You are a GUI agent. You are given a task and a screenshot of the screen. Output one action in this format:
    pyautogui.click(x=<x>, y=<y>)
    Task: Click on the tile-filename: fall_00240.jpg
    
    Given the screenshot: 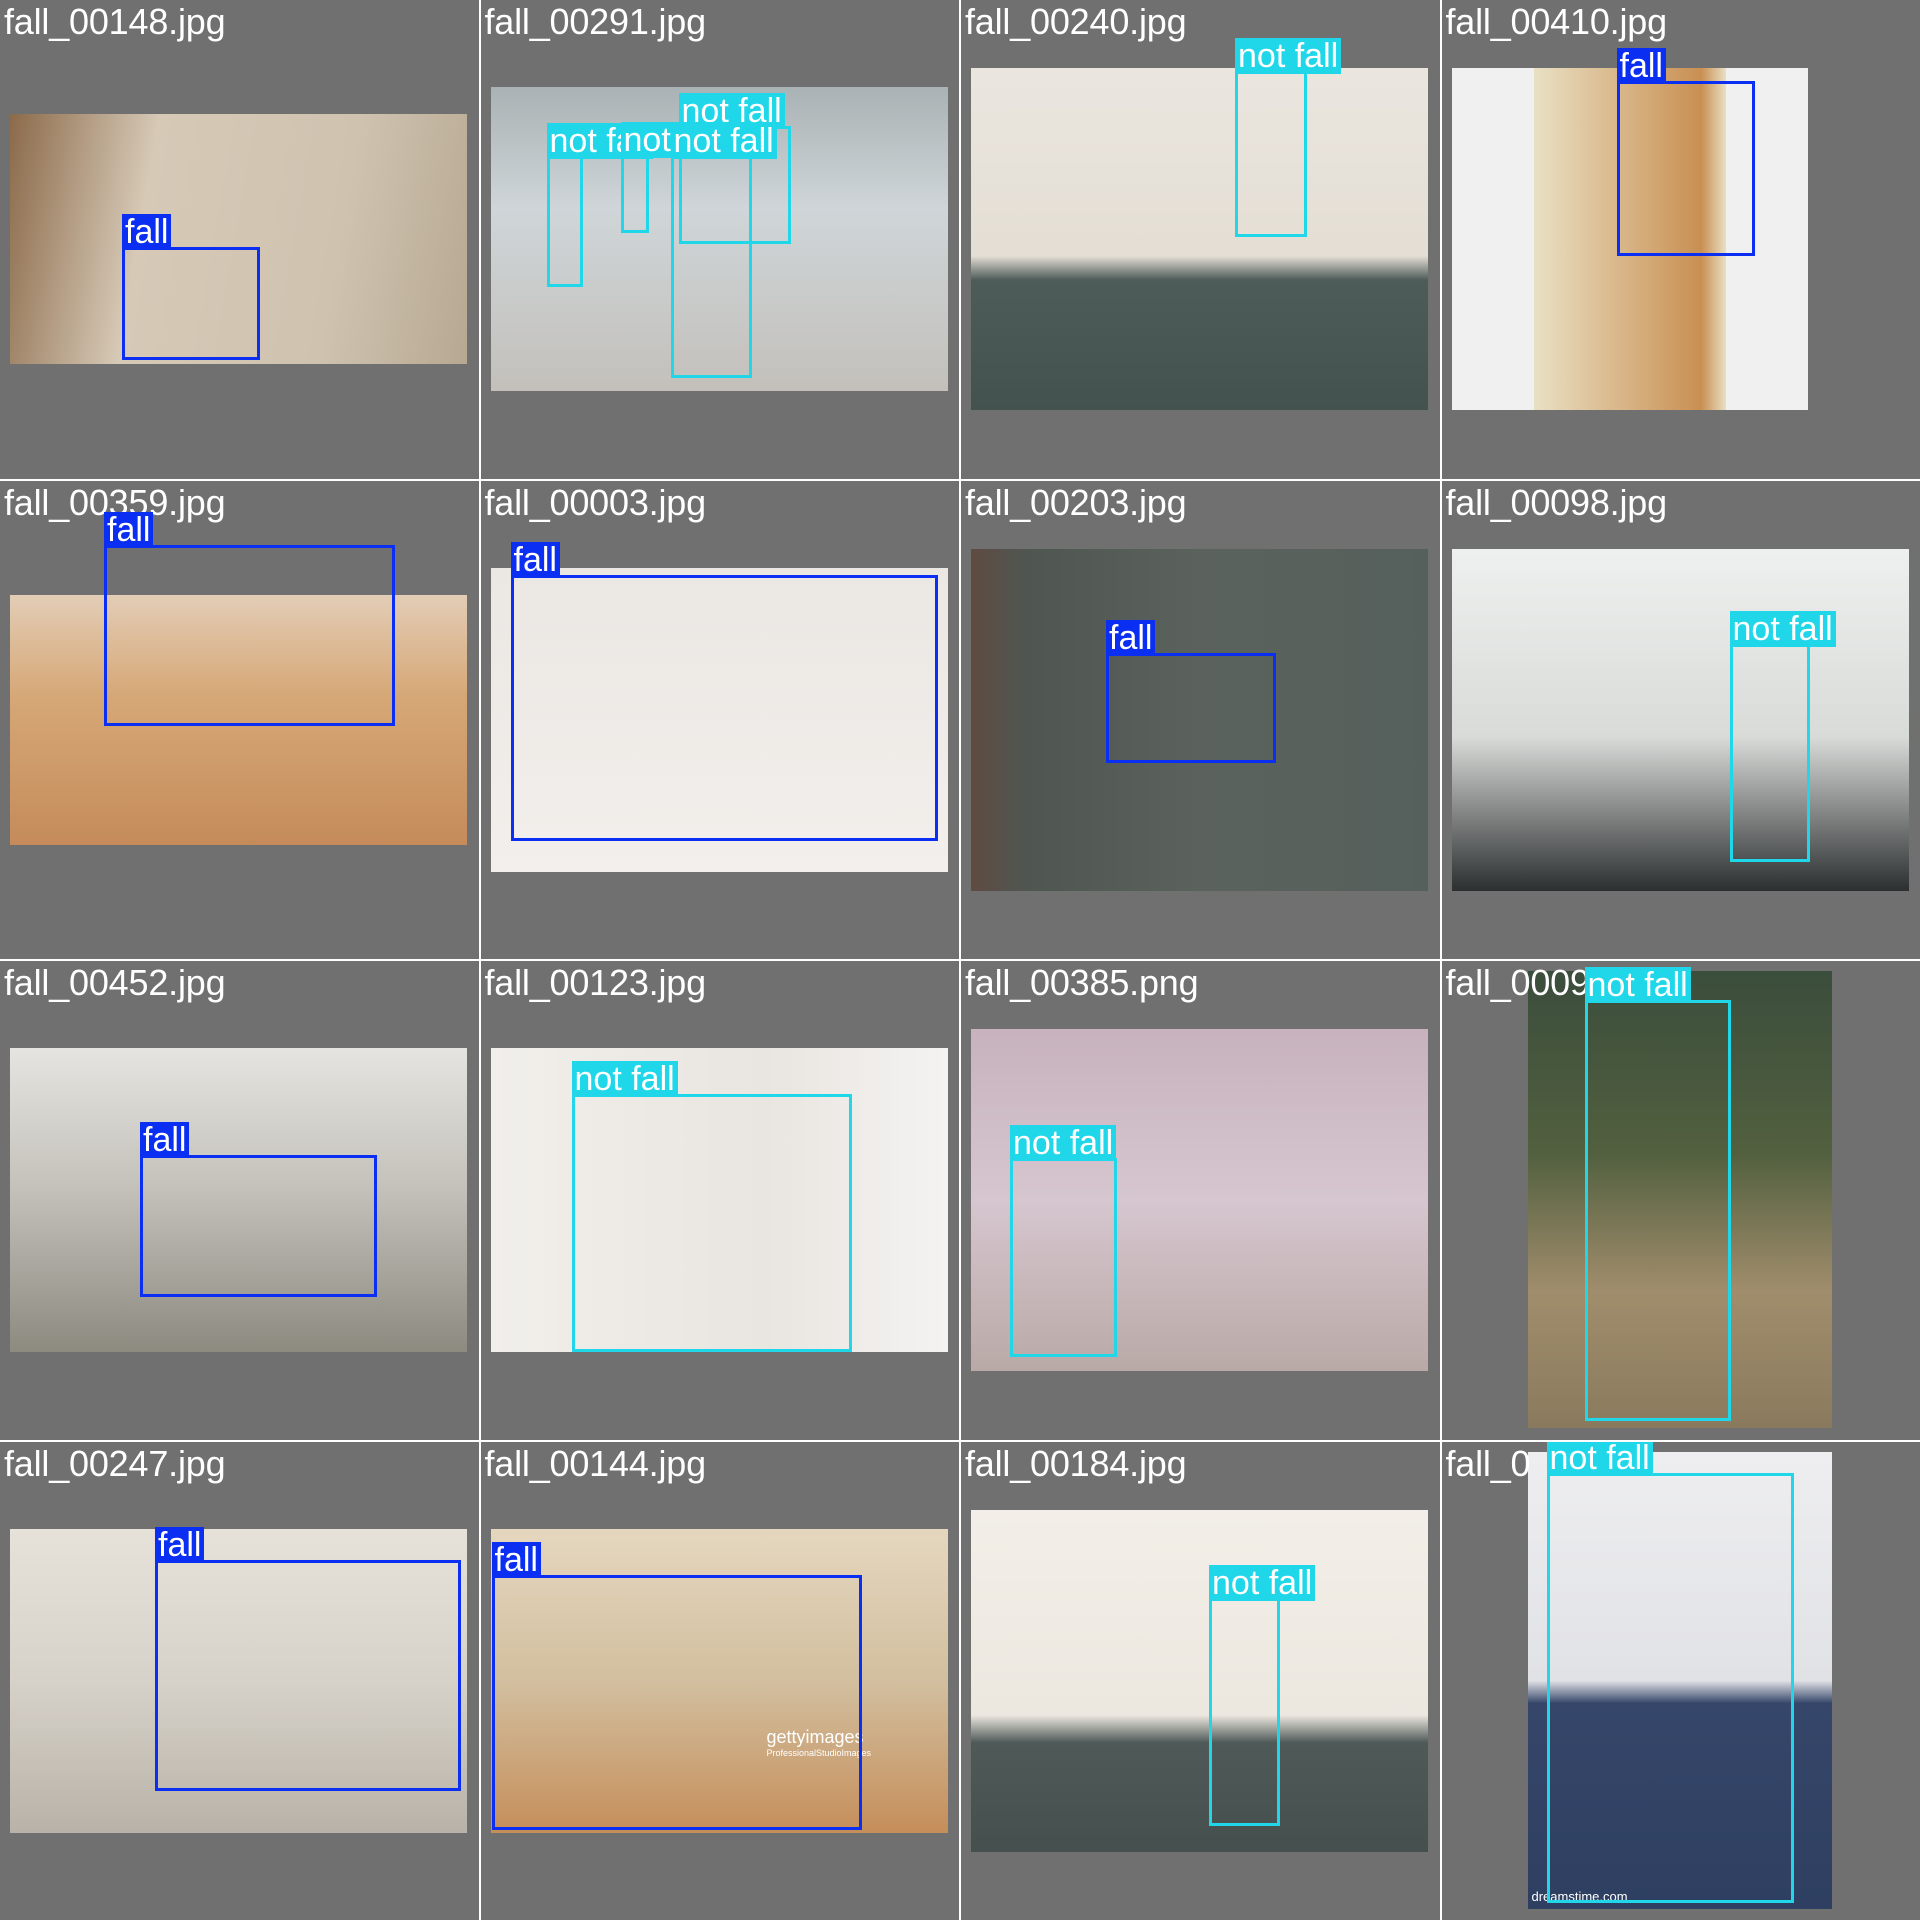 What is the action you would take?
    pyautogui.click(x=1076, y=21)
    